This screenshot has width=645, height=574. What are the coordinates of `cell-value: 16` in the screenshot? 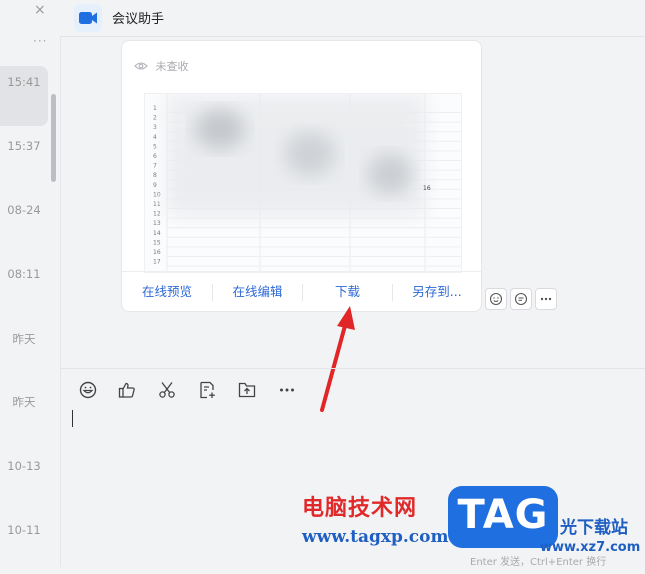 It's located at (427, 188).